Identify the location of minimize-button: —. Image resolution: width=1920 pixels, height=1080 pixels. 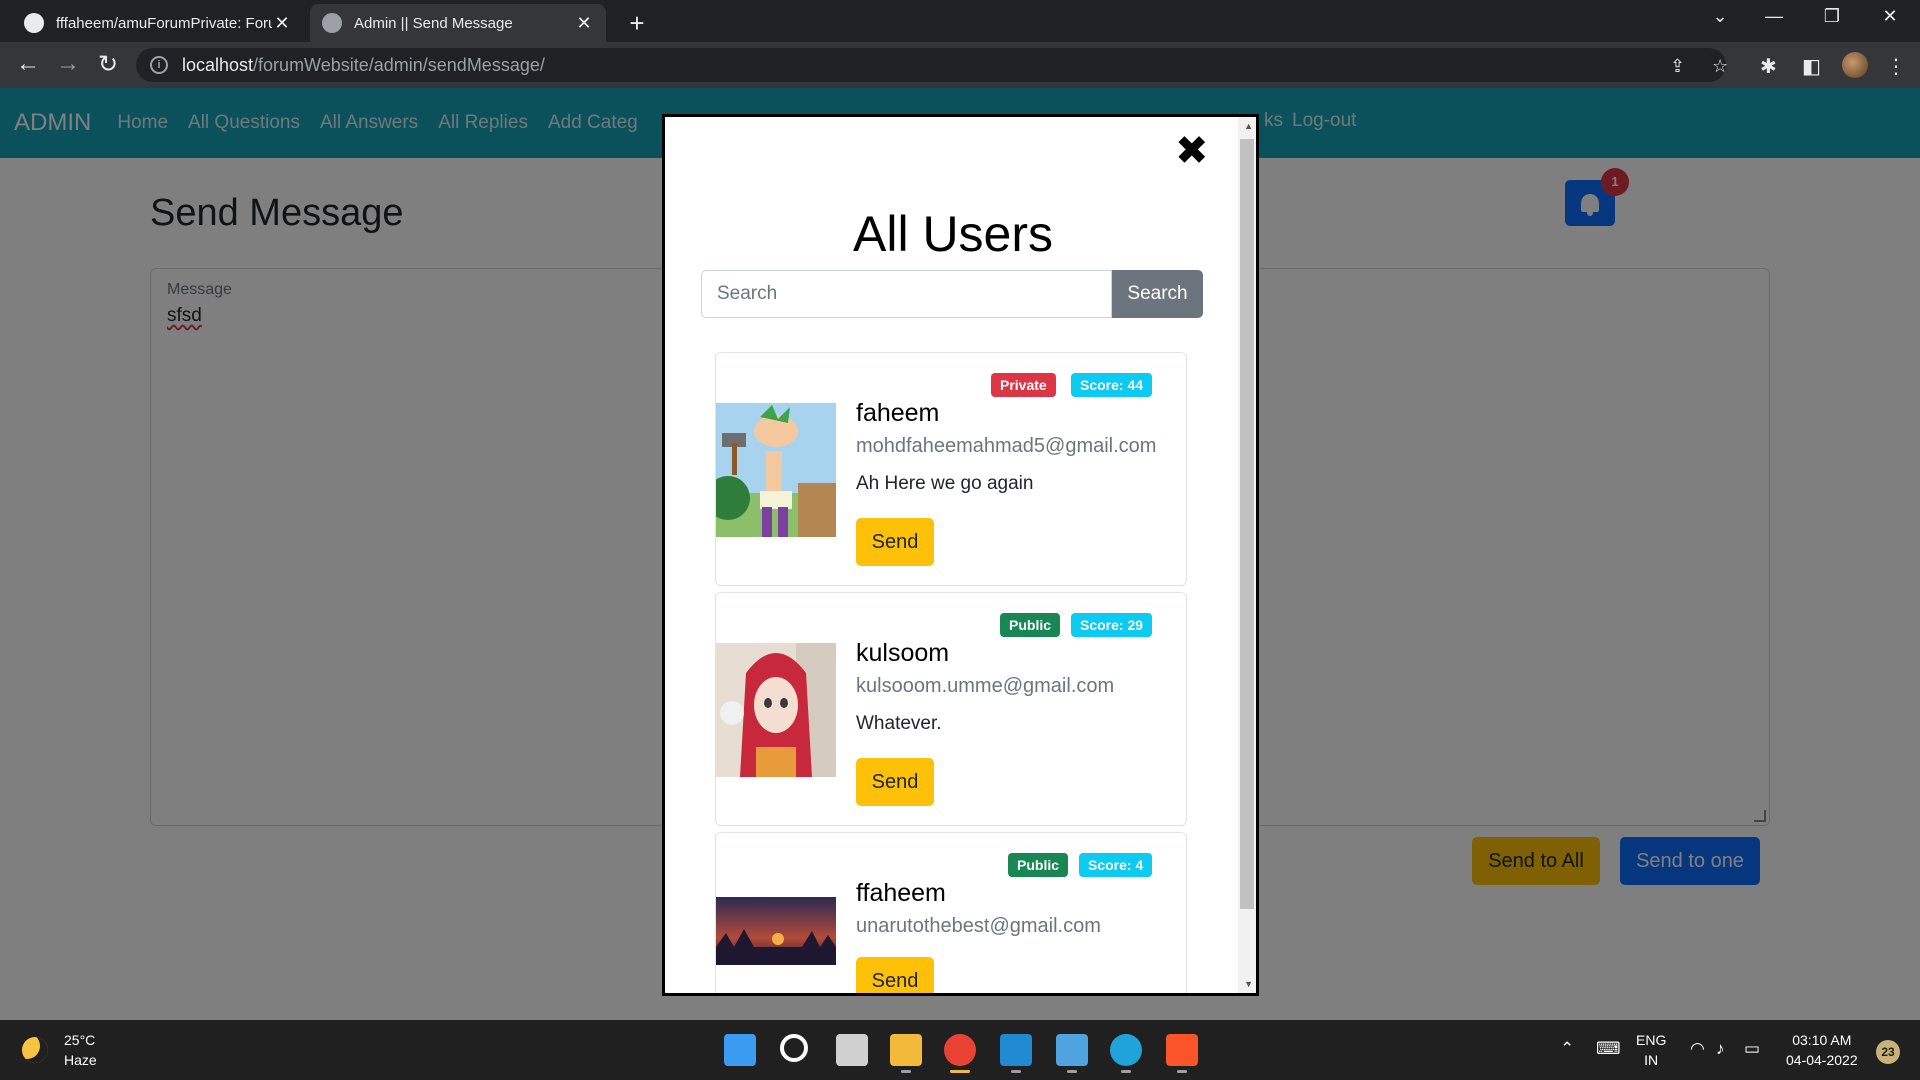
(1774, 16).